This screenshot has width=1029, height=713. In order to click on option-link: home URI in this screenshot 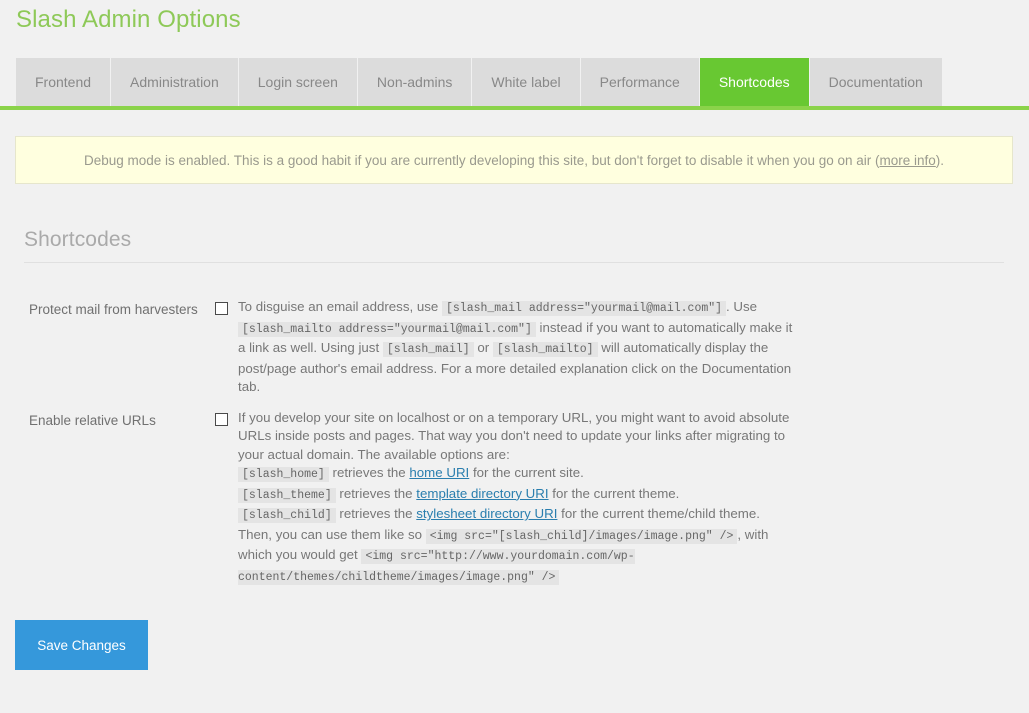, I will do `click(439, 472)`.